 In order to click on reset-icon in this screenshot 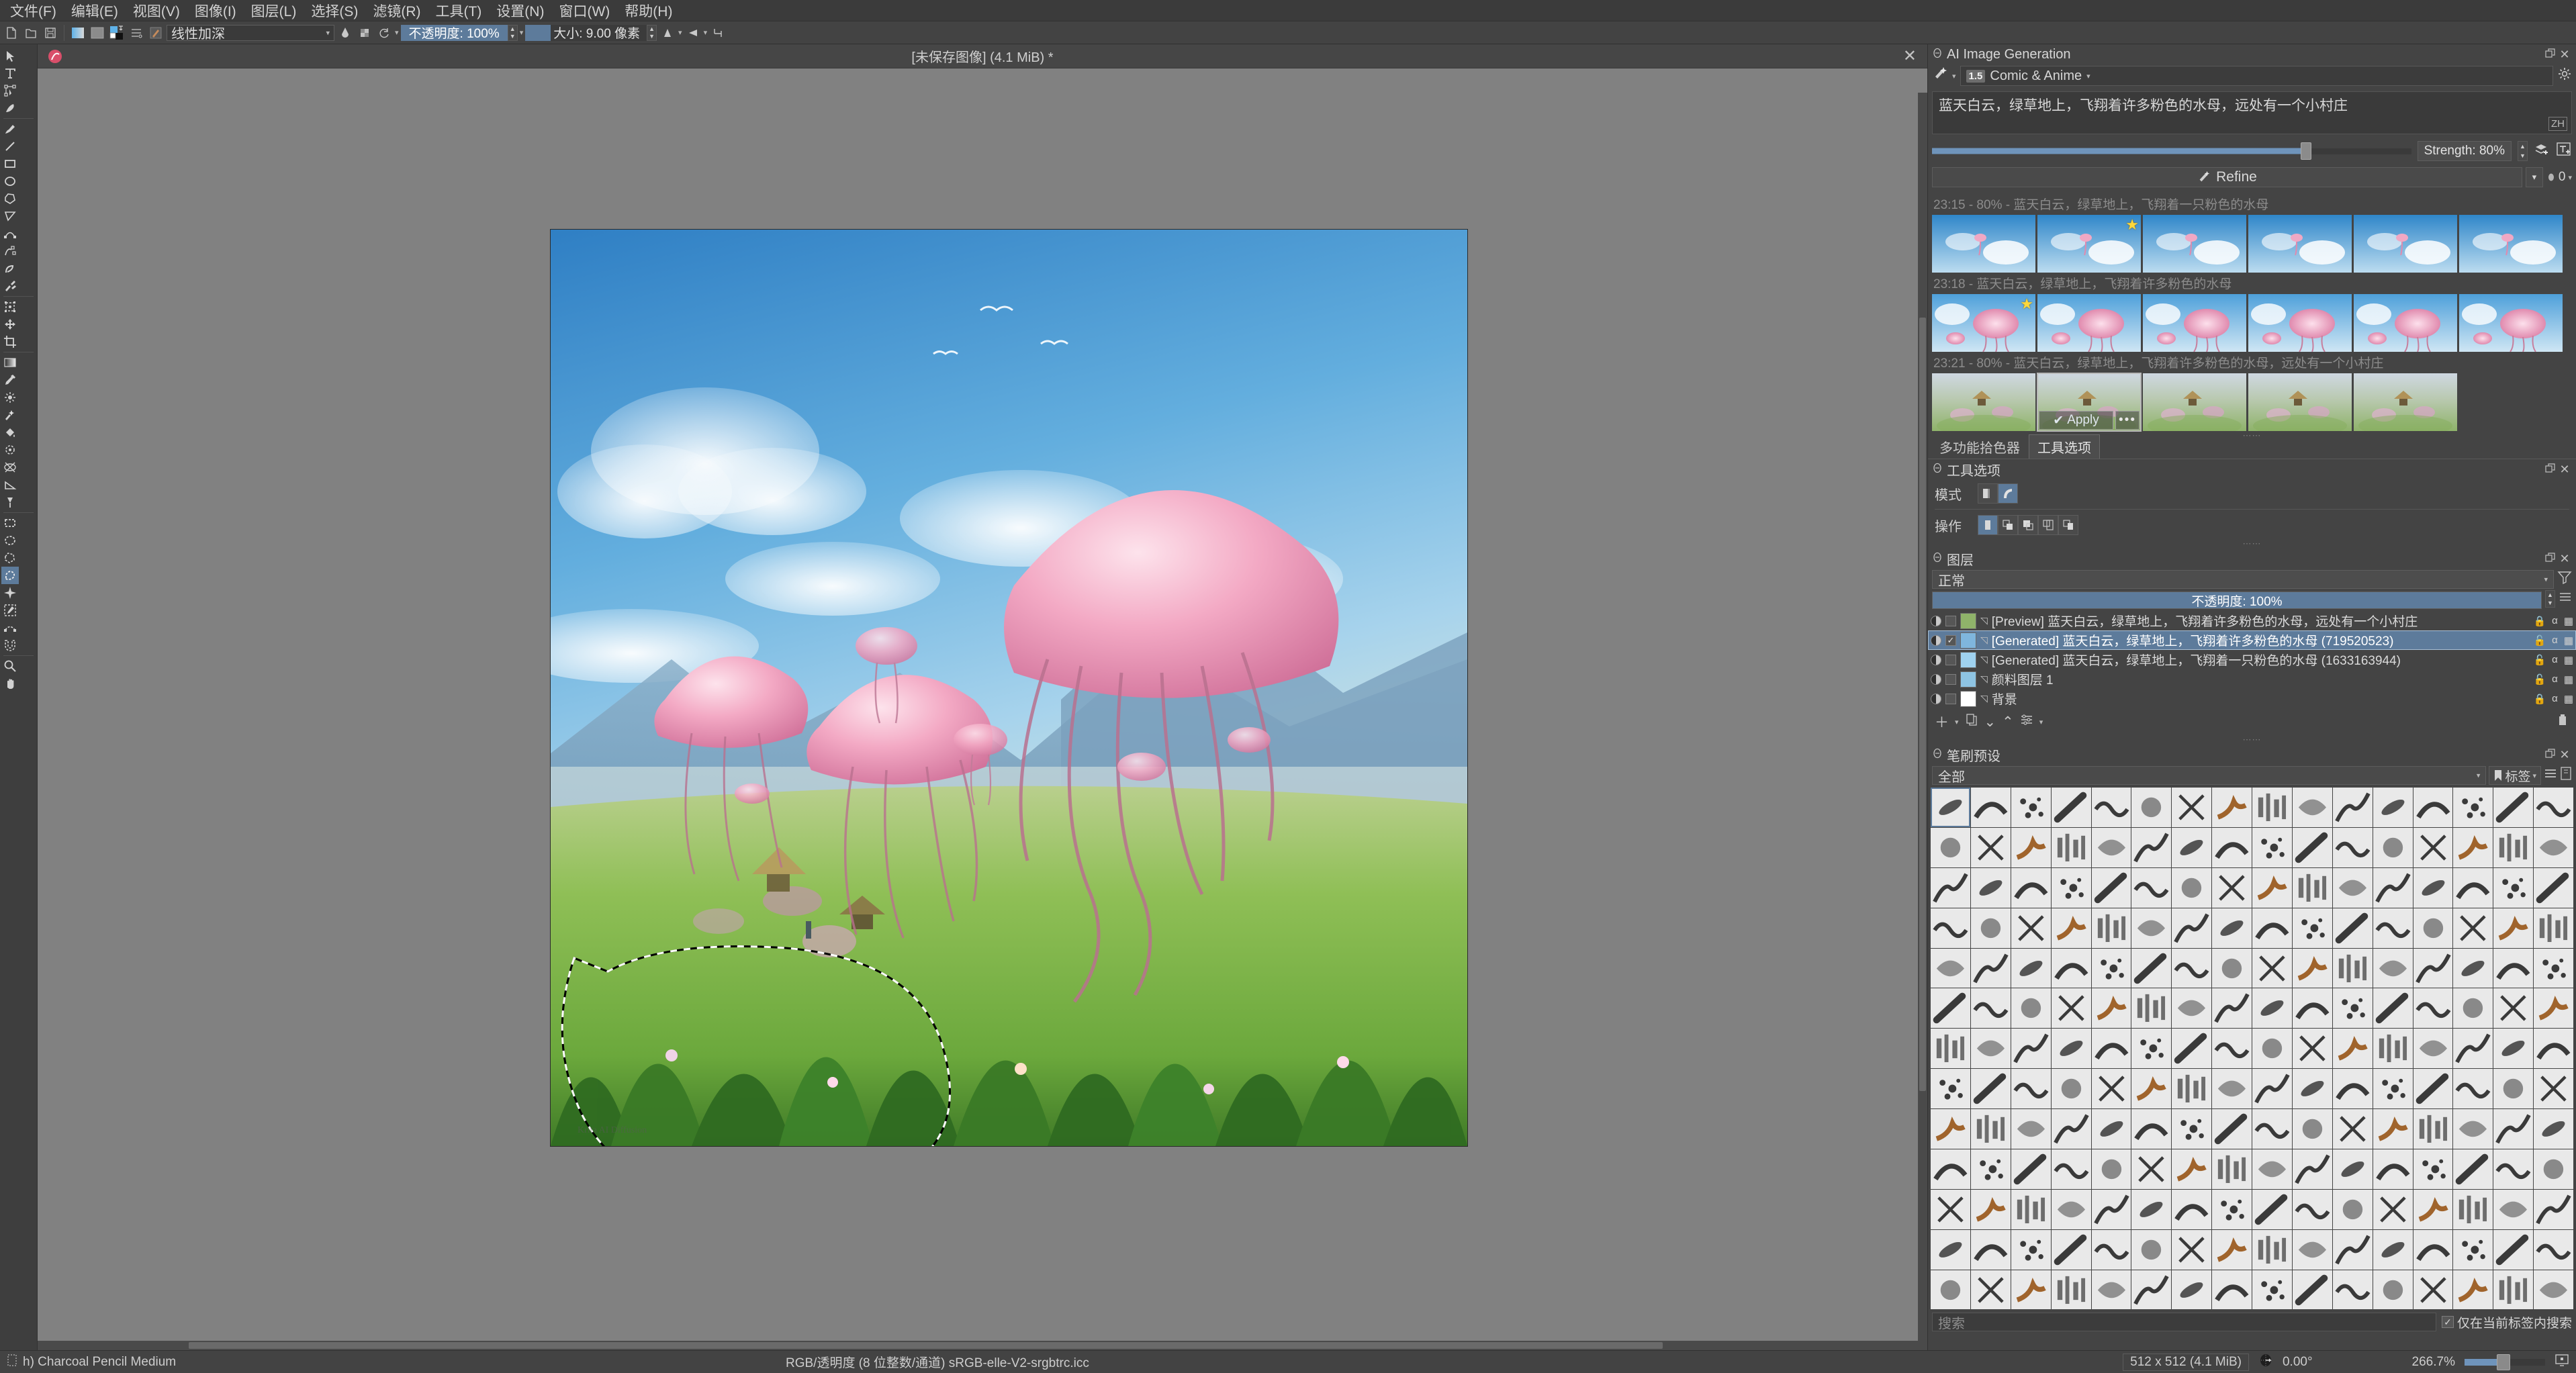, I will do `click(384, 33)`.